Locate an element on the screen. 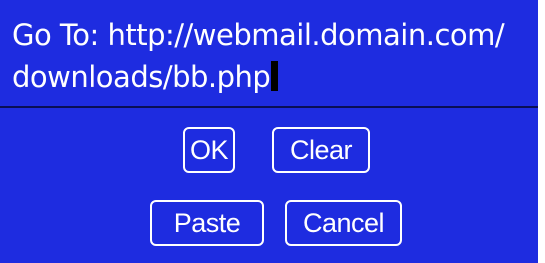 This screenshot has width=545, height=263. paste-button: Paste is located at coordinates (207, 223).